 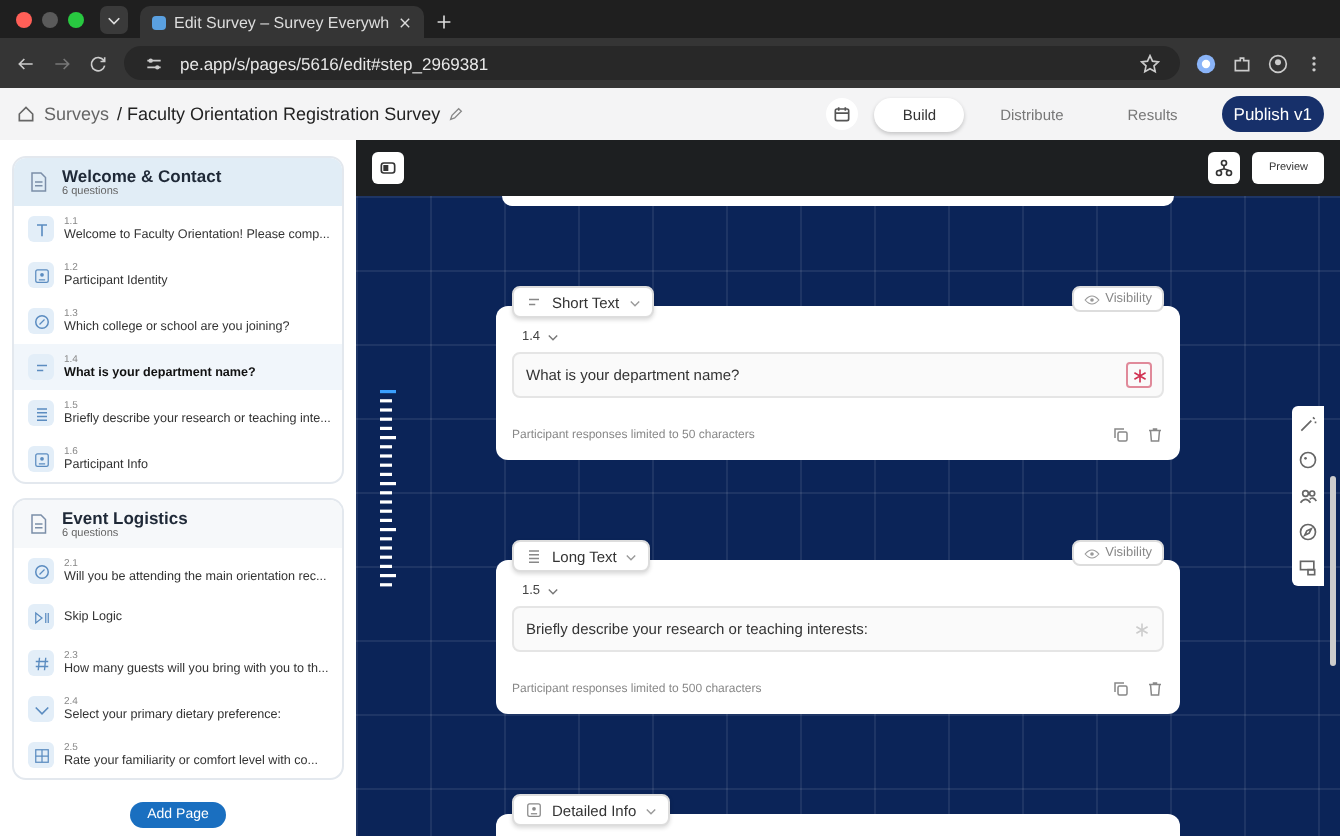 I want to click on hierarchy-icon, so click(x=1224, y=168).